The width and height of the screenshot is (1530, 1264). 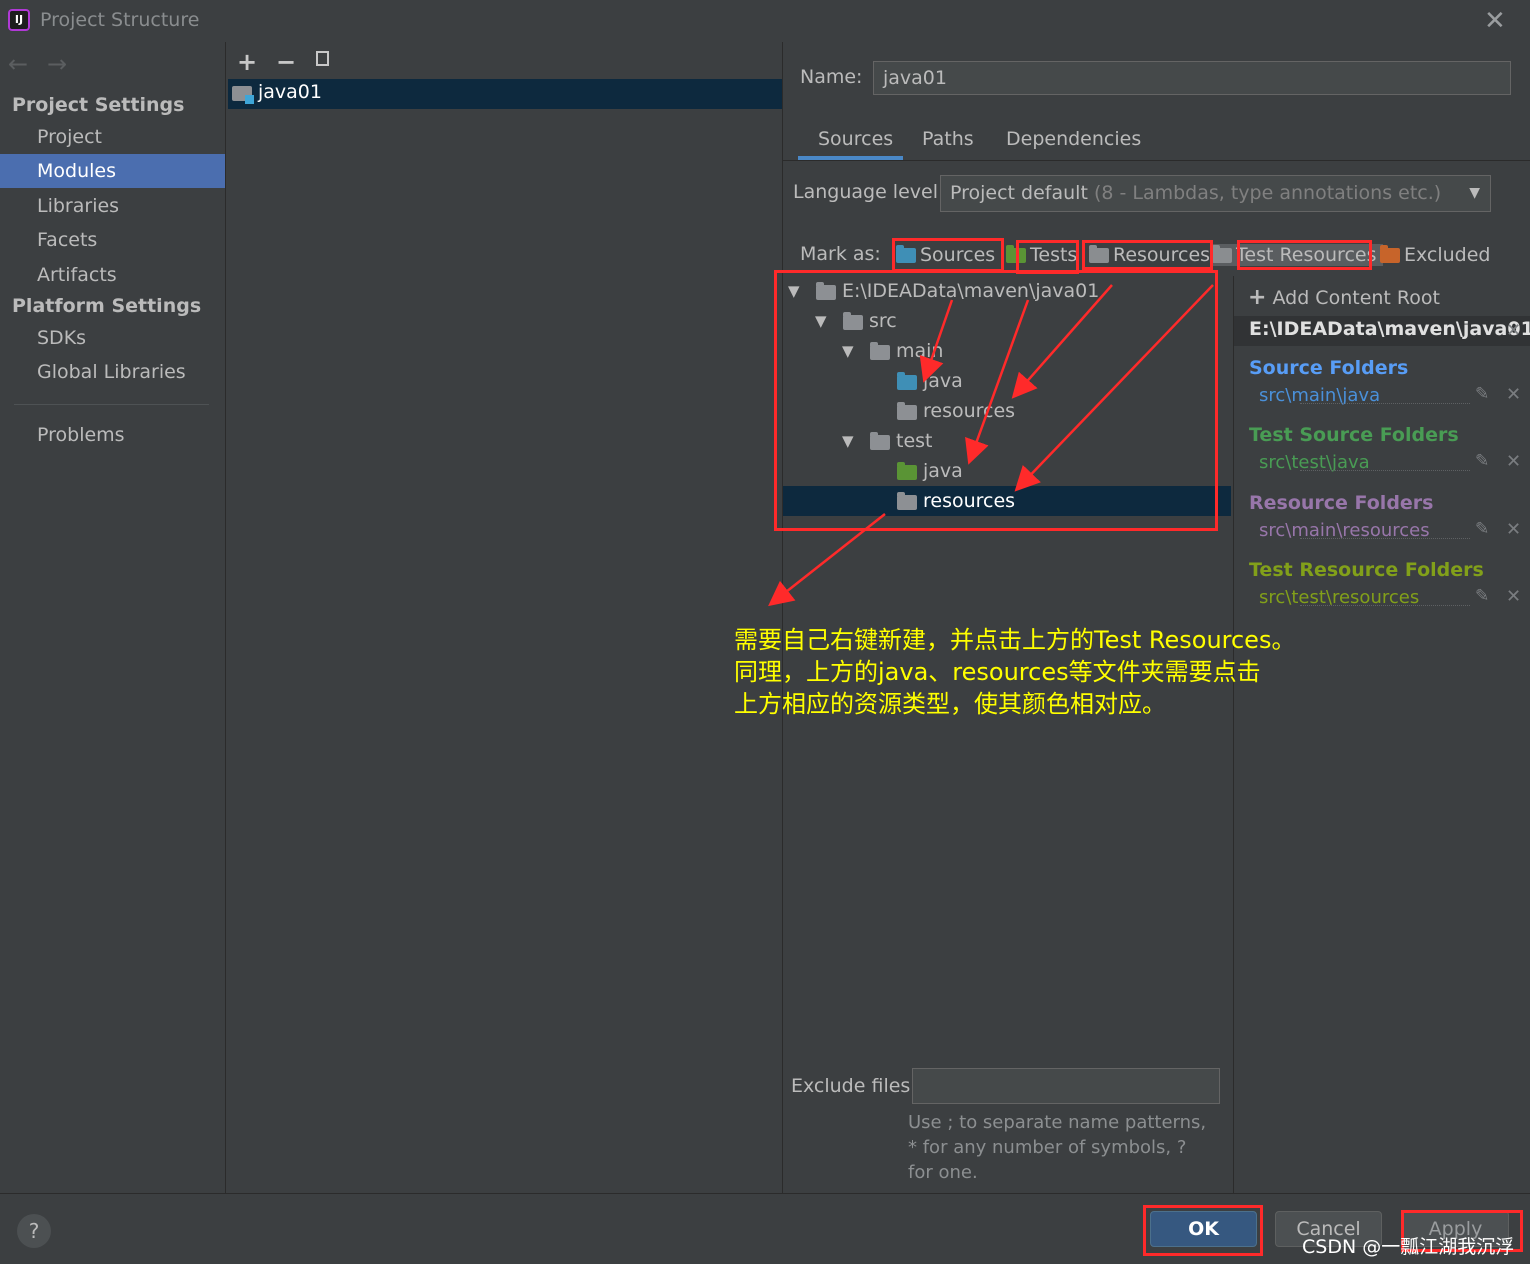 What do you see at coordinates (1156, 160) in the screenshot?
I see `tabs-divider` at bounding box center [1156, 160].